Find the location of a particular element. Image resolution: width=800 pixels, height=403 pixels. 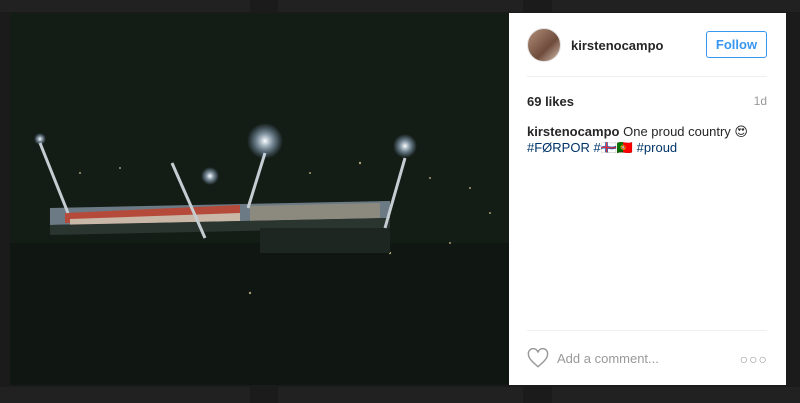

post-age: 1d is located at coordinates (760, 101).